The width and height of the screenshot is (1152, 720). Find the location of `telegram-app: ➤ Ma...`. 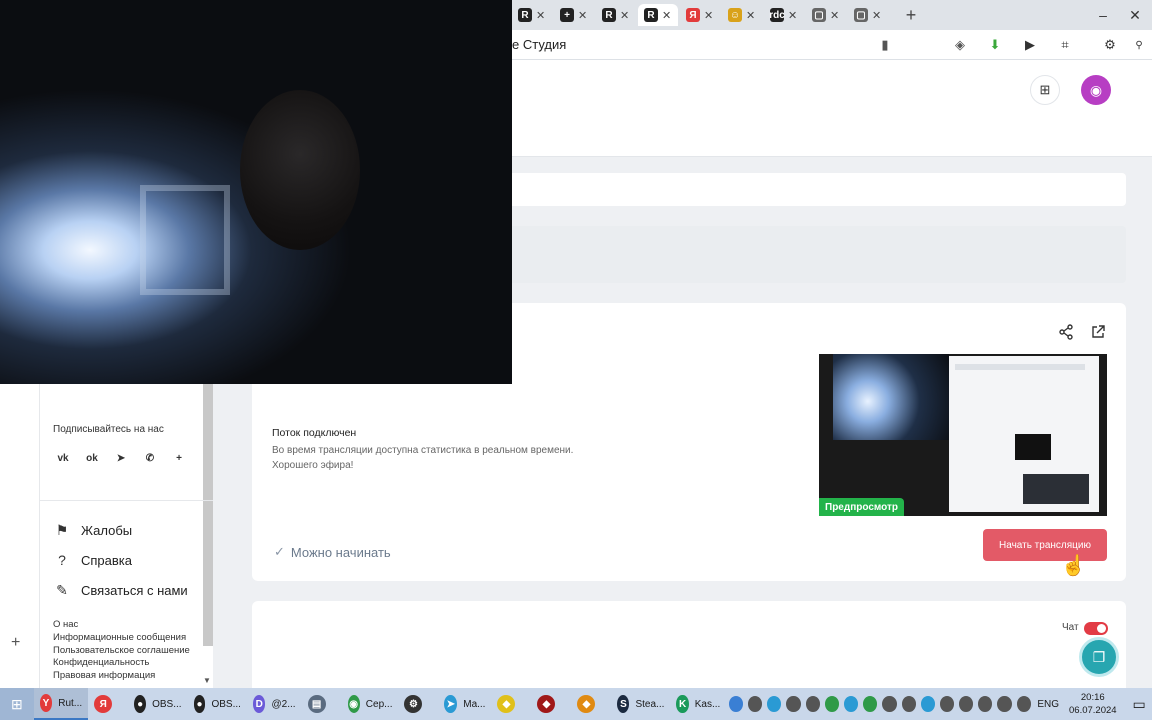

telegram-app: ➤ Ma... is located at coordinates (464, 704).